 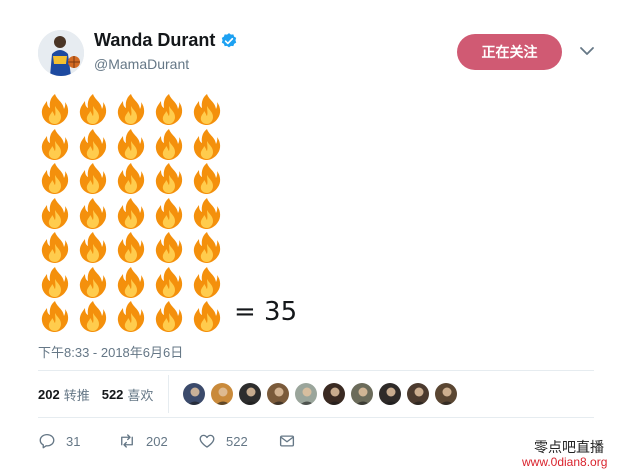 I want to click on retweet-button: 202, so click(x=143, y=441).